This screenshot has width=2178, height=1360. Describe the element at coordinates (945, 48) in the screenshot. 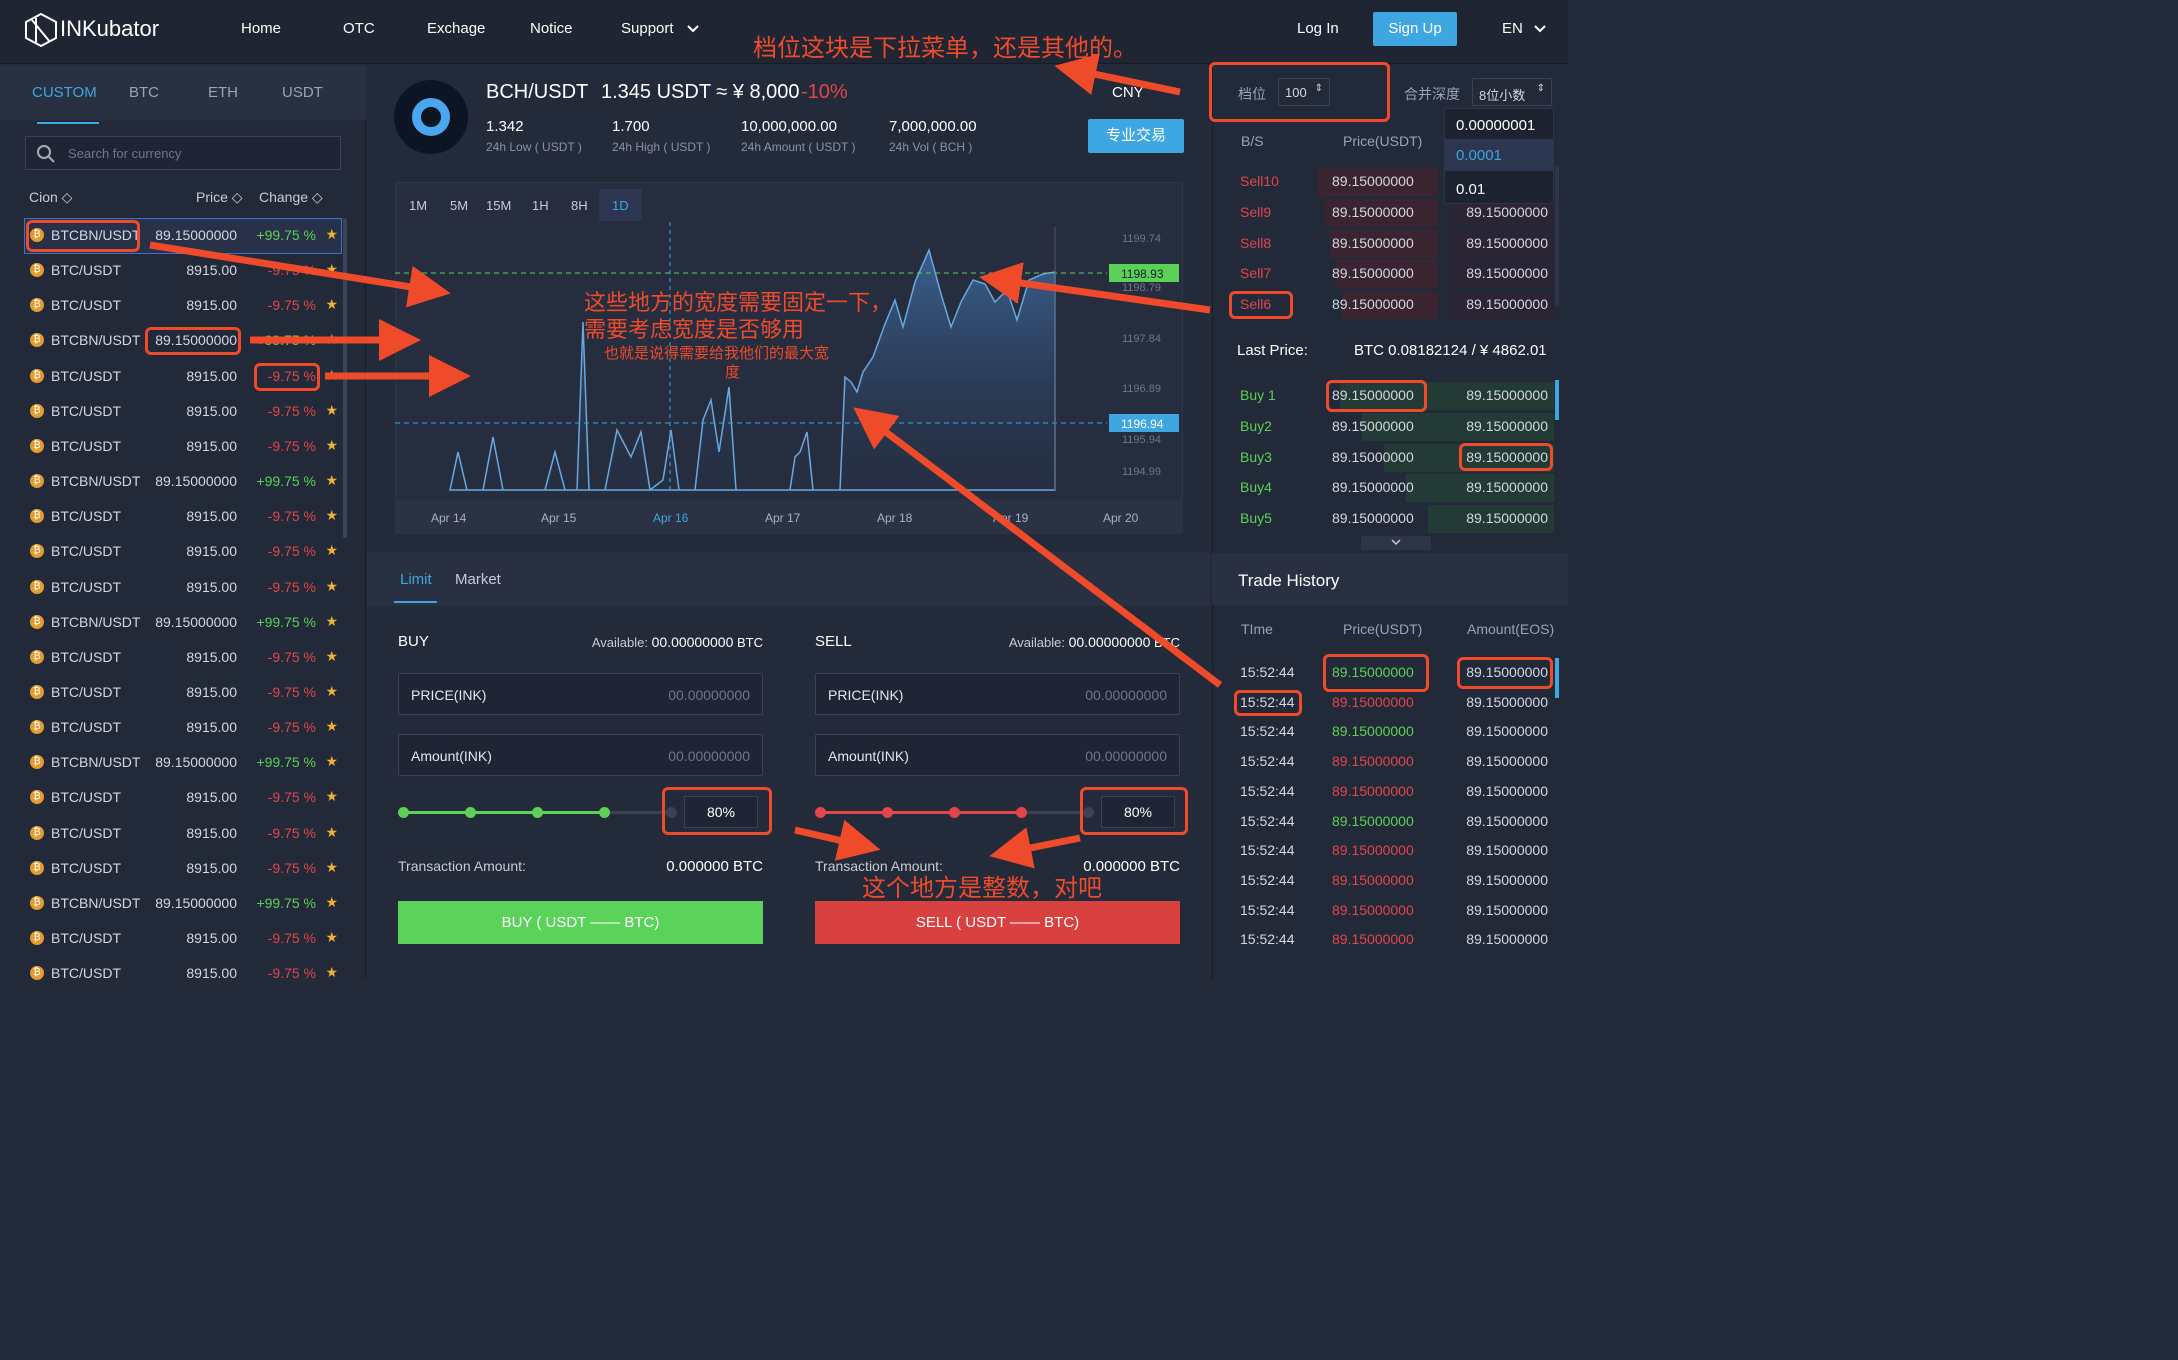

I see `annotation-note: 档位这块是下拉菜单，还是其他的。` at that location.